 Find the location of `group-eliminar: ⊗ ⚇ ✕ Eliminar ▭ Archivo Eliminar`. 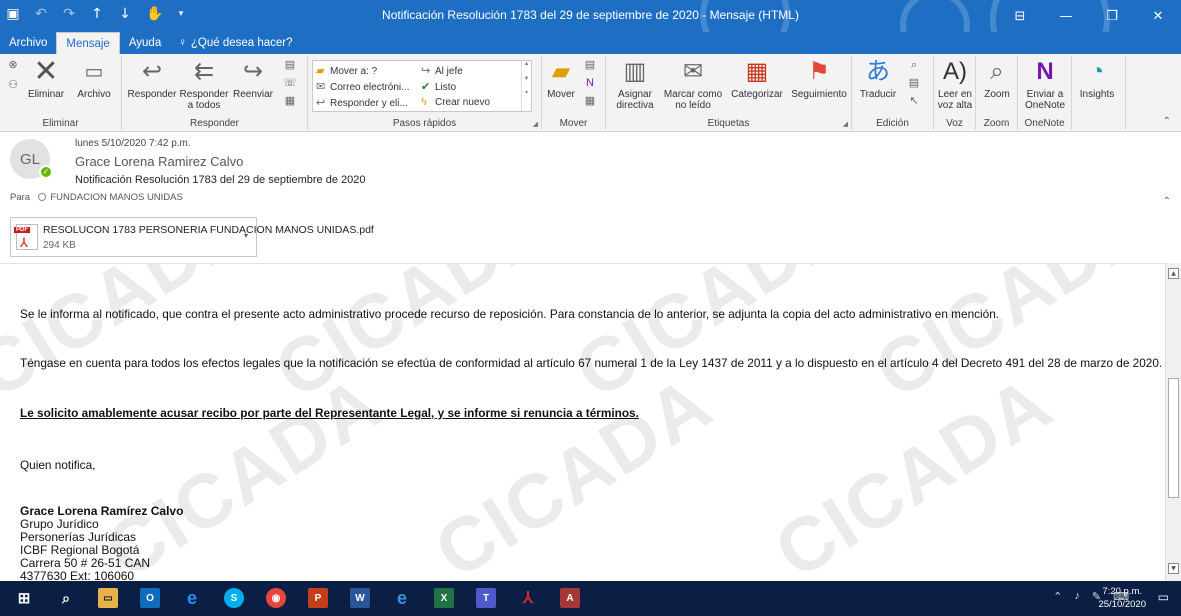

group-eliminar: ⊗ ⚇ ✕ Eliminar ▭ Archivo Eliminar is located at coordinates (61, 93).